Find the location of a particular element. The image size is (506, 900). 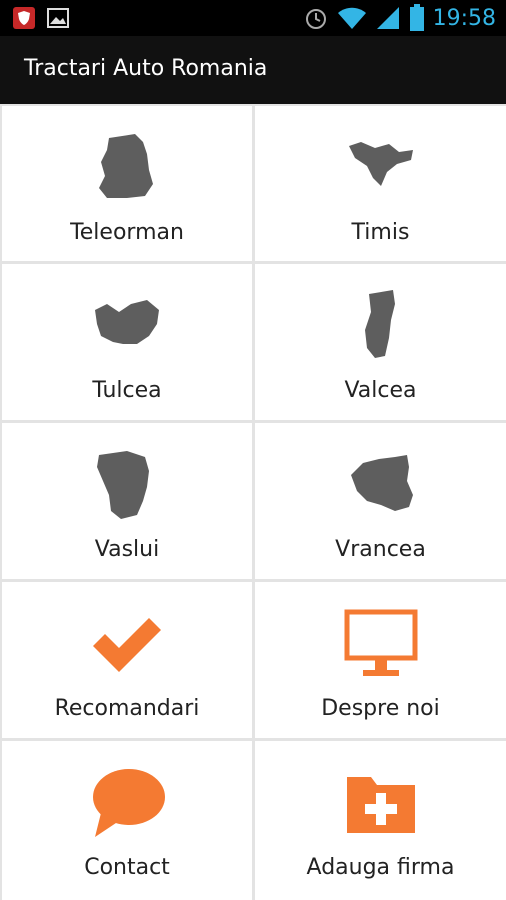

tile-label: Adauga firma is located at coordinates (380, 867).